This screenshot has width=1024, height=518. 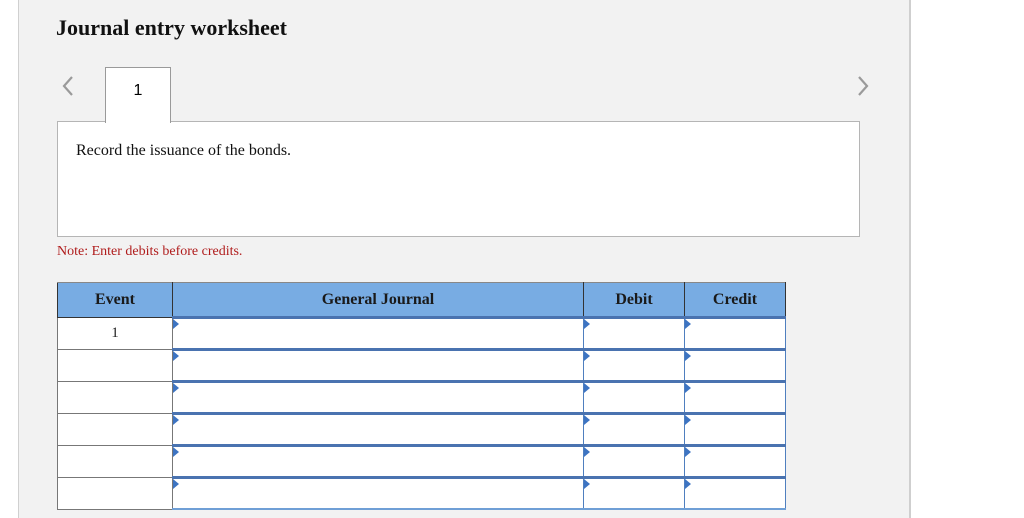 I want to click on column-header-credit: Credit, so click(x=735, y=300).